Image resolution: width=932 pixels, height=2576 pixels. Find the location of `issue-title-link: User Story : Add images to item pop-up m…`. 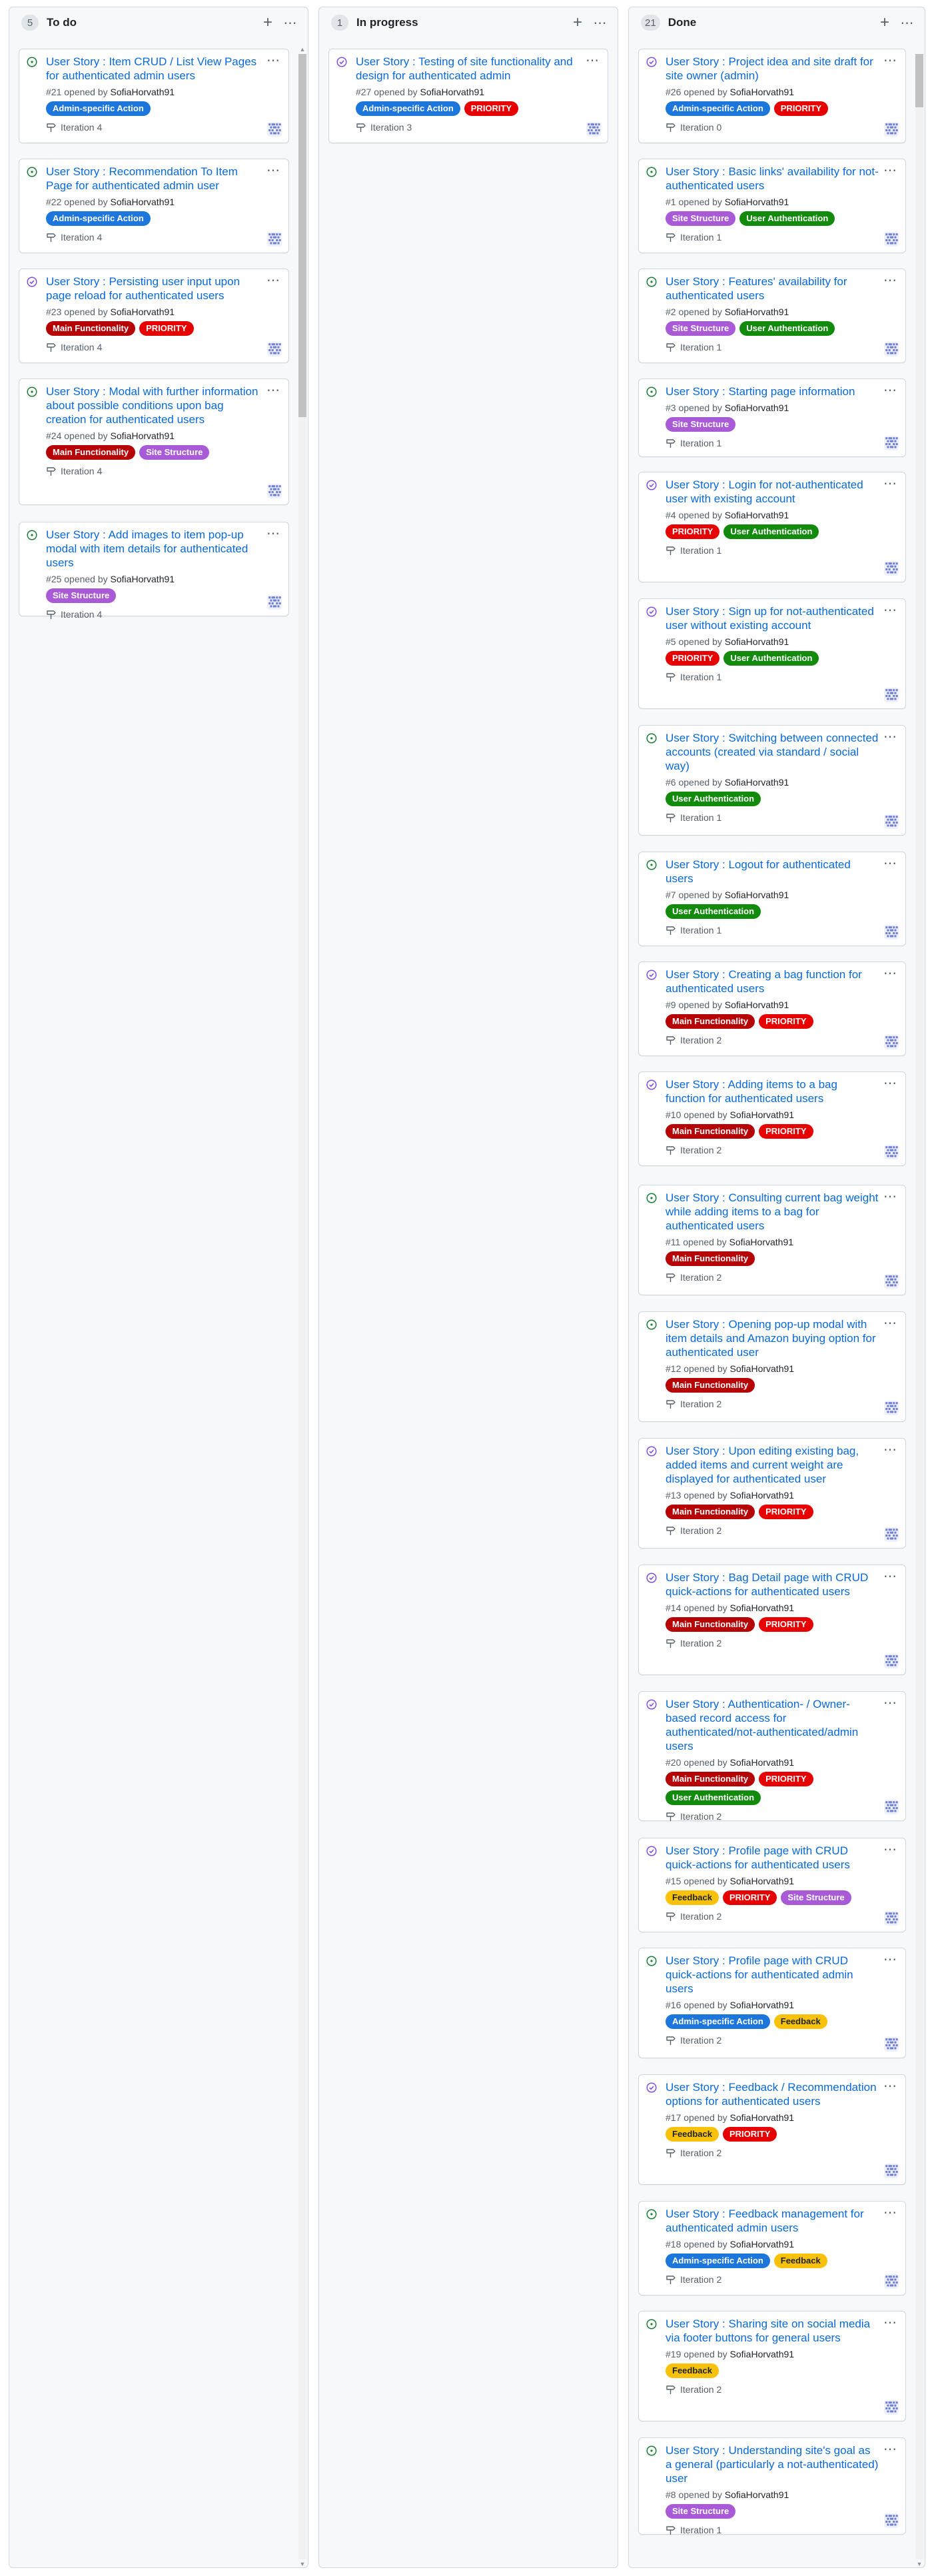

issue-title-link: User Story : Add images to item pop-up m… is located at coordinates (154, 549).